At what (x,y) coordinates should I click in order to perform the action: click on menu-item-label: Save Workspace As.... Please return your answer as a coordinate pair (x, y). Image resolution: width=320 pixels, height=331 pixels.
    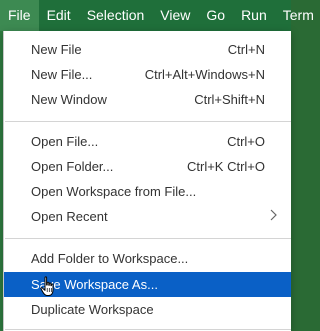
    Looking at the image, I should click on (94, 284).